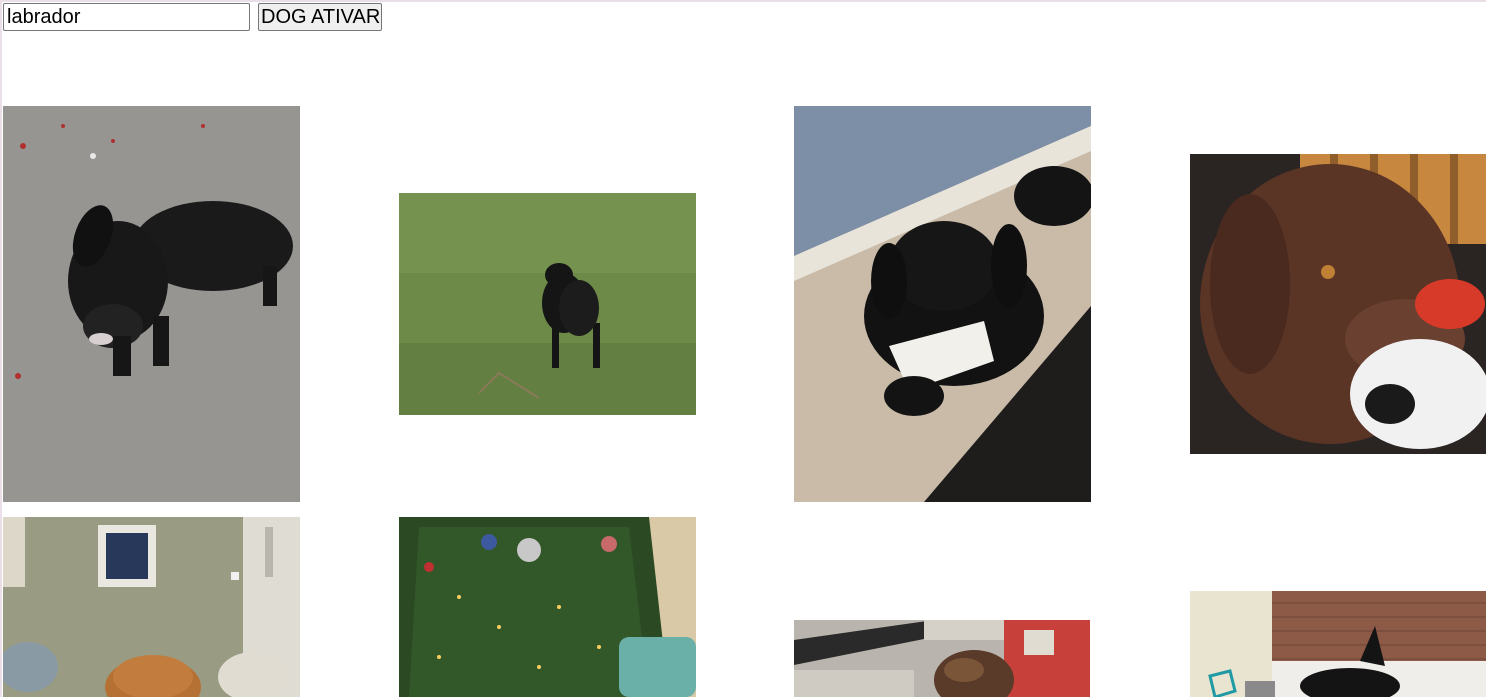 This screenshot has width=1486, height=697. What do you see at coordinates (151, 607) in the screenshot?
I see `photo-dog-living-room` at bounding box center [151, 607].